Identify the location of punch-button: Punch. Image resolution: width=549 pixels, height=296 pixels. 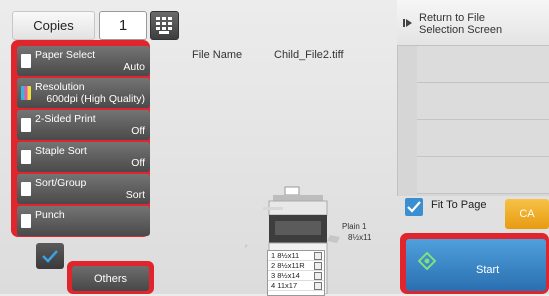
(83, 221).